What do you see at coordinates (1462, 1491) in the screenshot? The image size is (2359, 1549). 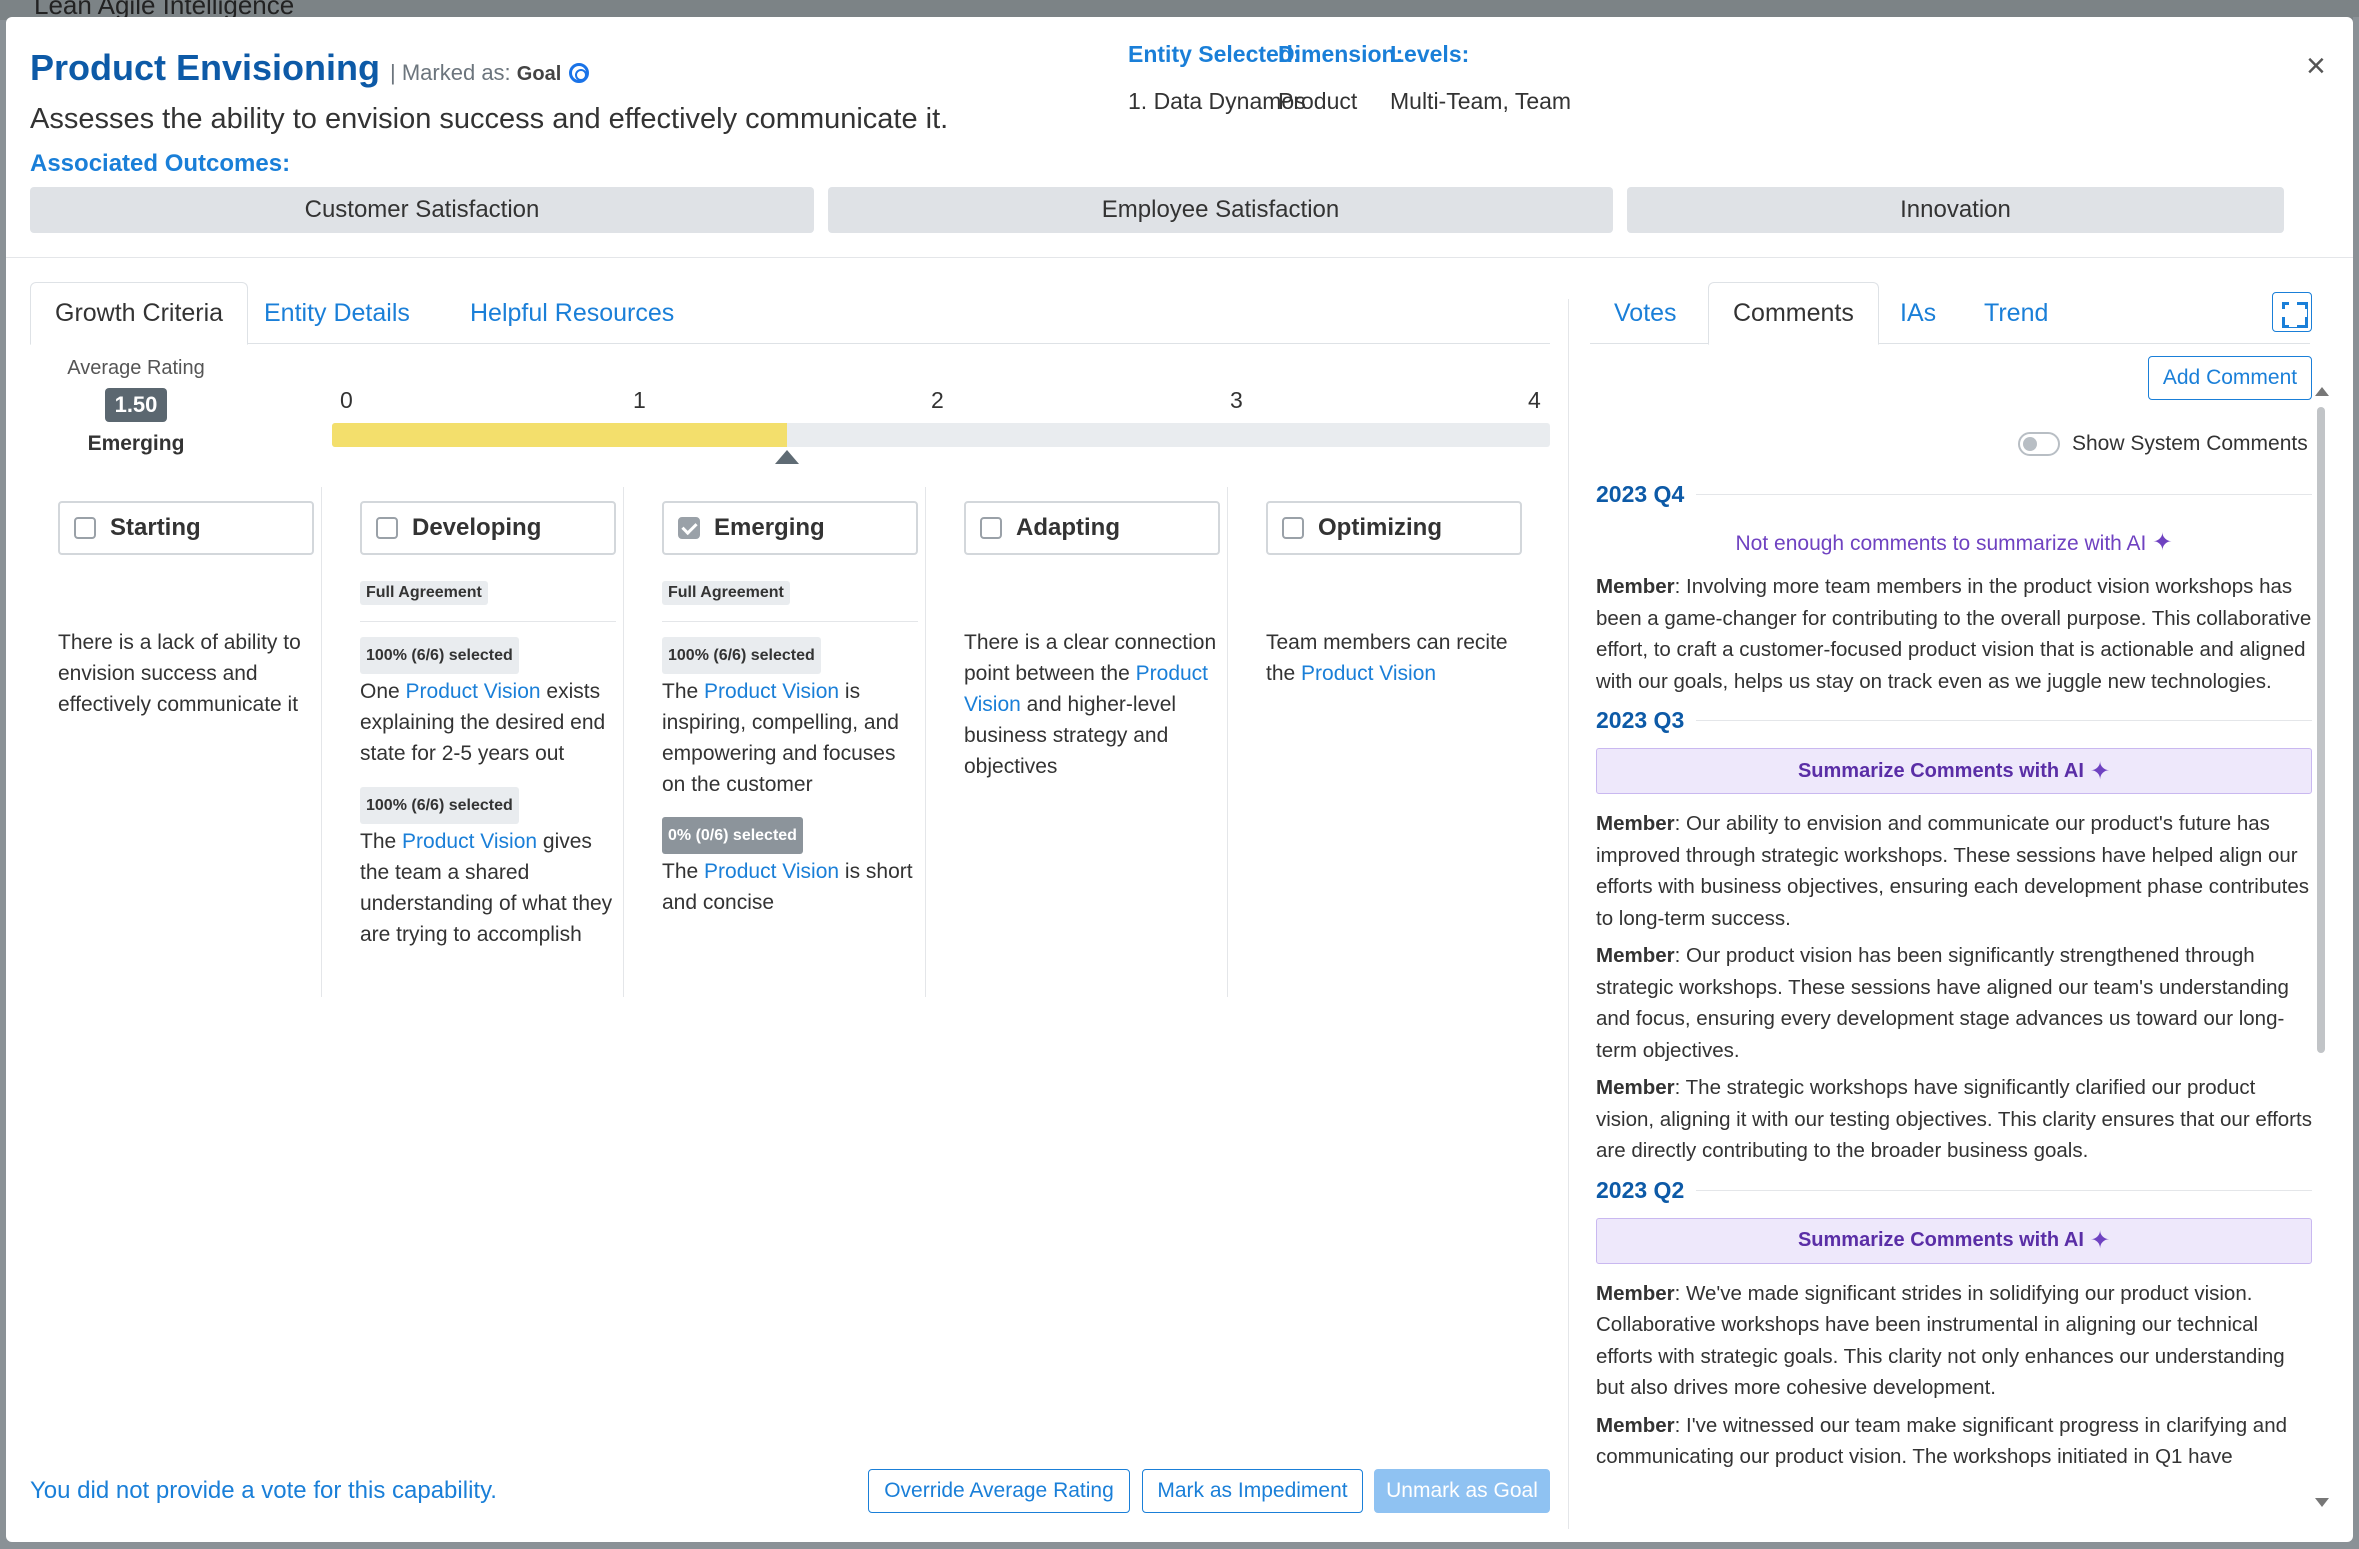 I see `unmark-goal-button: Unmark as Goal` at bounding box center [1462, 1491].